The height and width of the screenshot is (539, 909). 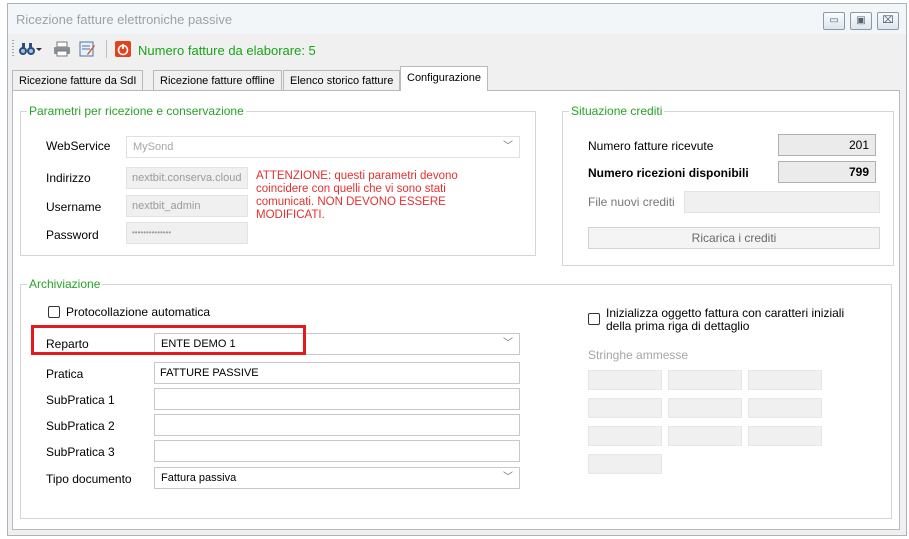 I want to click on highlight-box, so click(x=168, y=340).